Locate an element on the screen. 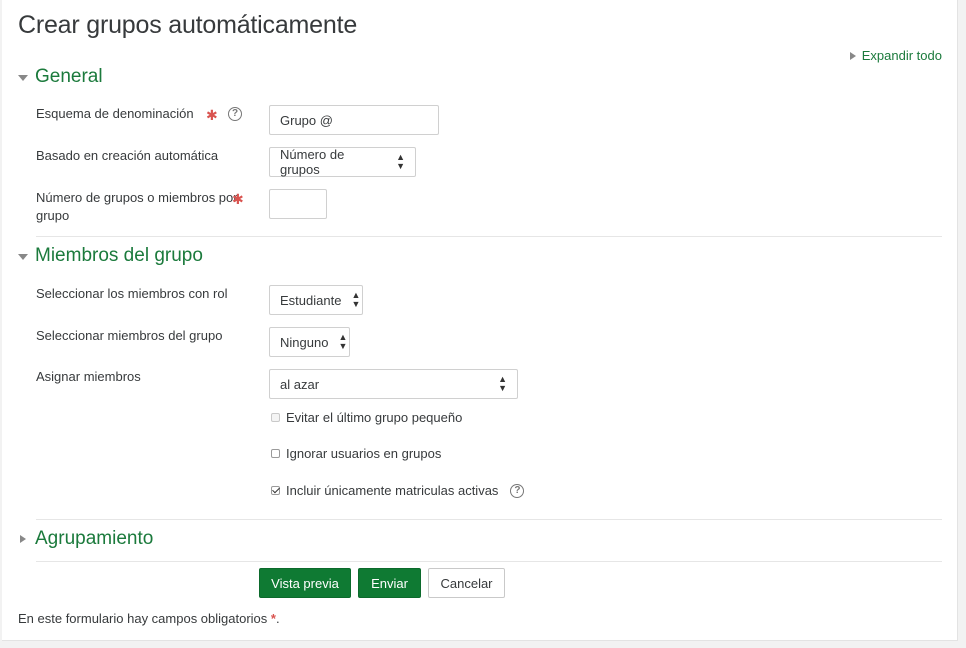 This screenshot has width=966, height=648. section-header-general: General is located at coordinates (60, 77).